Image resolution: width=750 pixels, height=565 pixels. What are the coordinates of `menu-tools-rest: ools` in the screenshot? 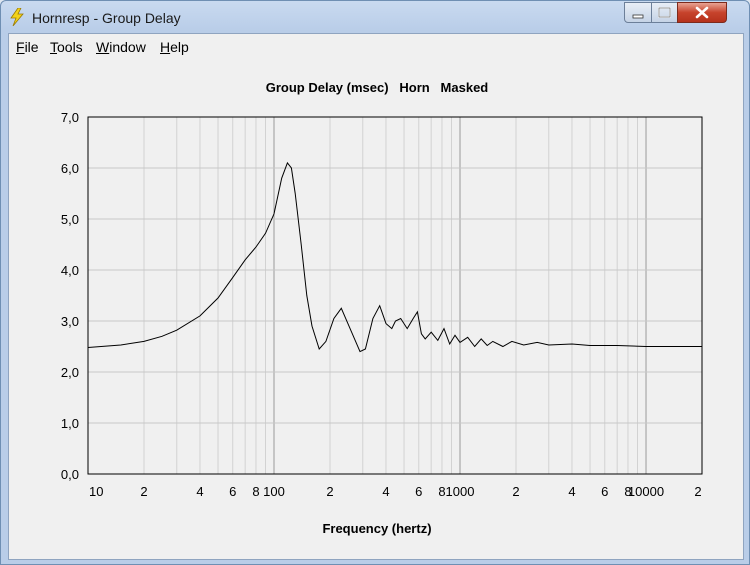 It's located at (70, 47).